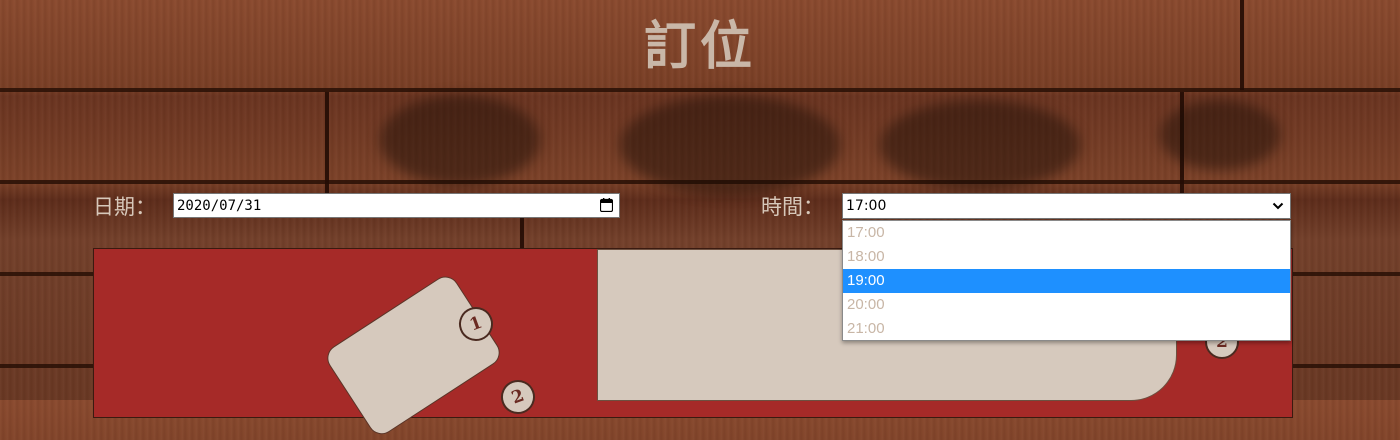  Describe the element at coordinates (1066, 233) in the screenshot. I see `time-option-1700: 17:00` at that location.